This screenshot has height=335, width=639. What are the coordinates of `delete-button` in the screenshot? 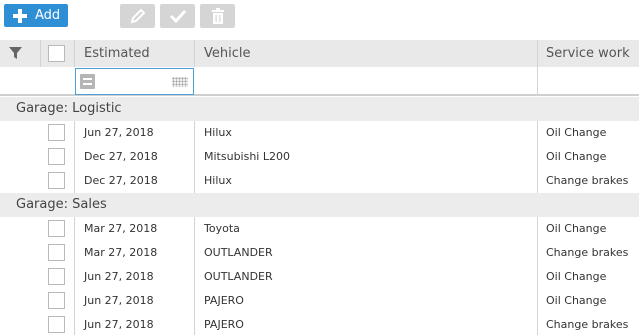 It's located at (217, 16).